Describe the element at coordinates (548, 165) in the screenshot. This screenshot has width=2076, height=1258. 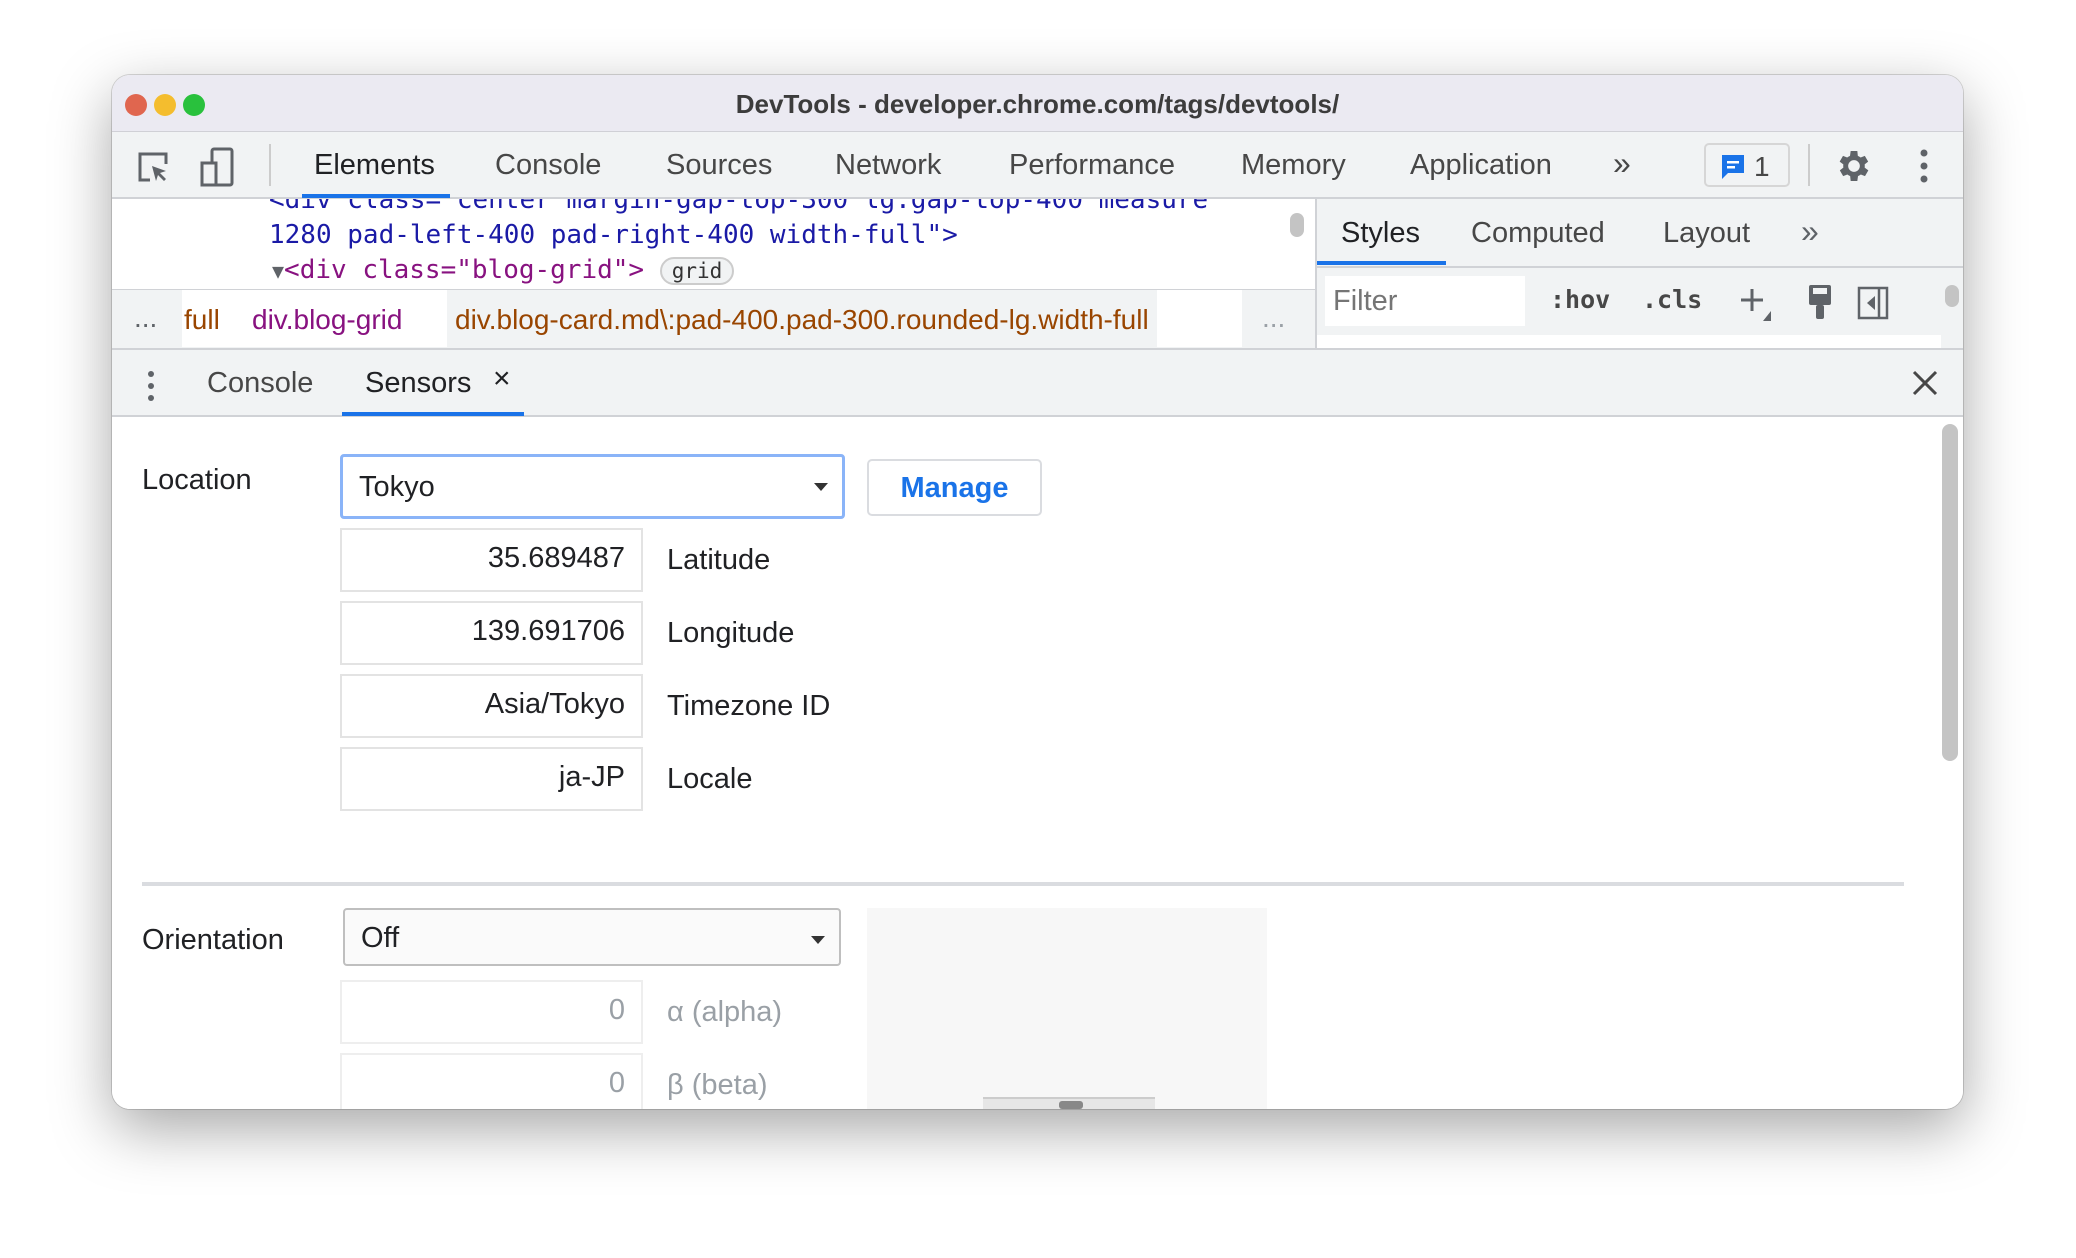
I see `tab-console: Console` at that location.